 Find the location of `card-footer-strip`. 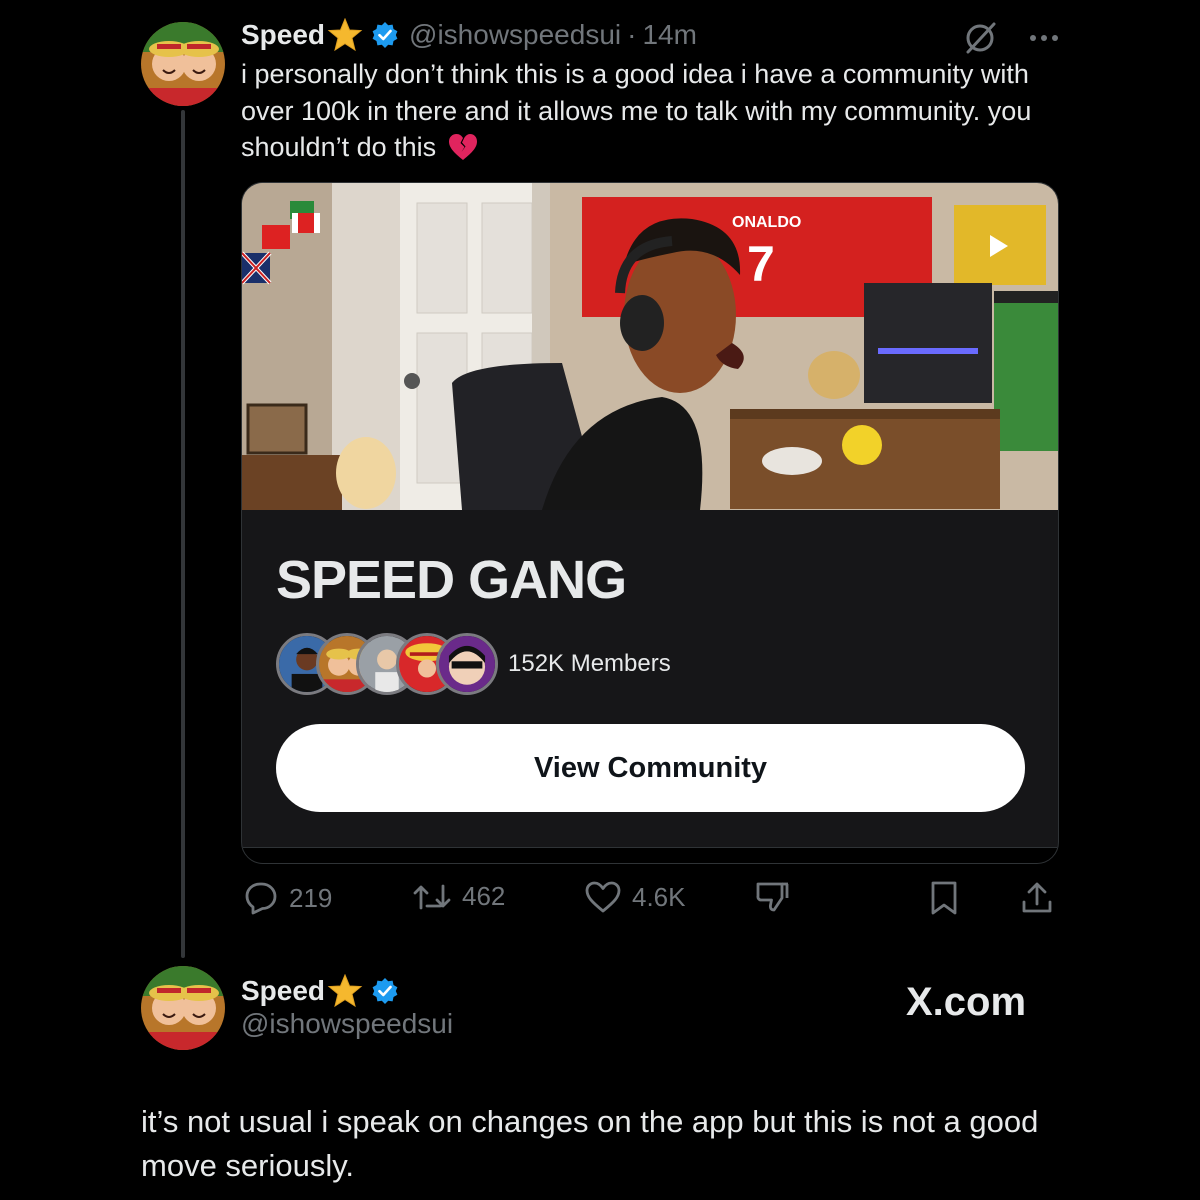

card-footer-strip is located at coordinates (650, 855).